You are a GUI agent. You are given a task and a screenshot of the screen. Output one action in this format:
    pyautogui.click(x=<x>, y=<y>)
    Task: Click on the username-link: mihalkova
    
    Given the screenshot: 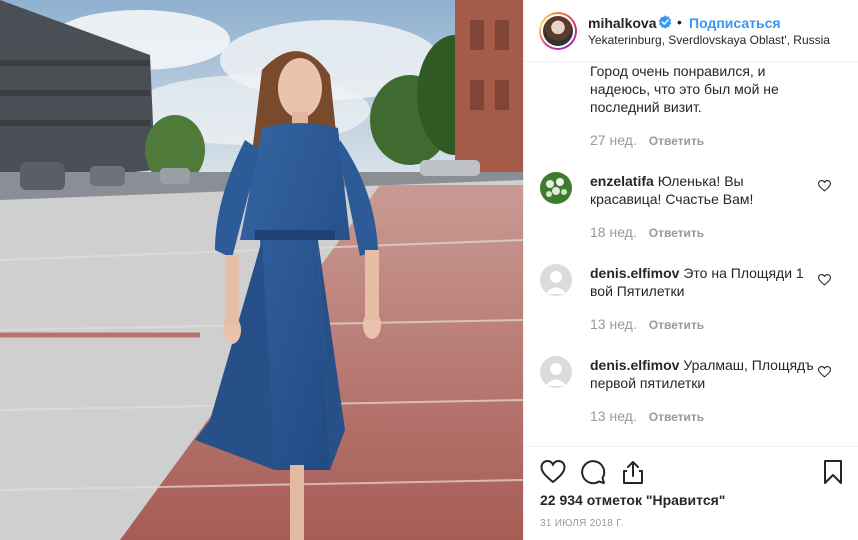 What is the action you would take?
    pyautogui.click(x=622, y=23)
    